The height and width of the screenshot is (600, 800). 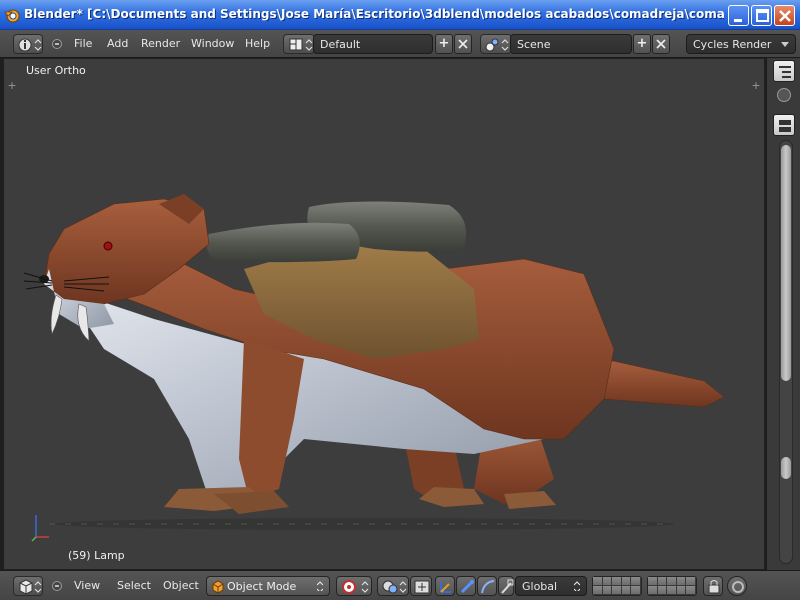 I want to click on delete-scene-button, so click(x=661, y=44).